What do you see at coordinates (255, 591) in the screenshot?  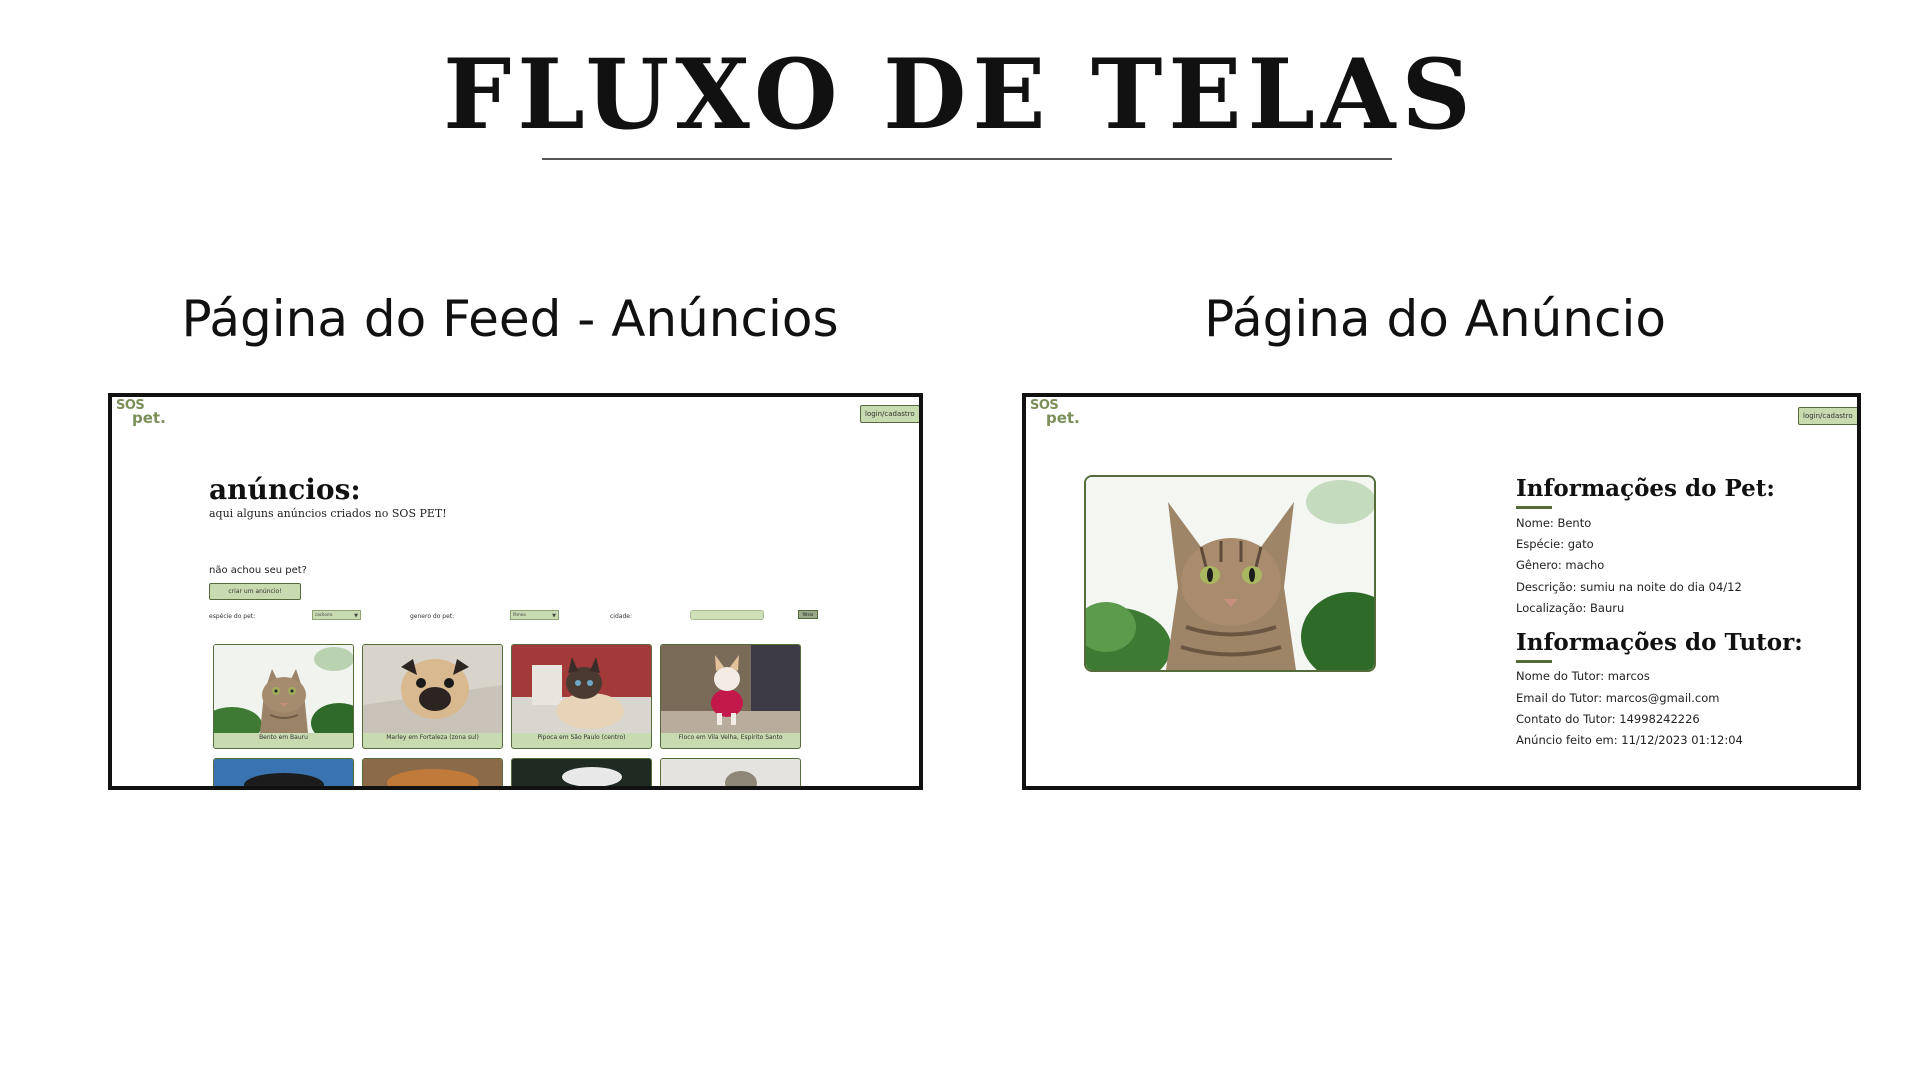 I see `create-ad-button: criar um anúncio!` at bounding box center [255, 591].